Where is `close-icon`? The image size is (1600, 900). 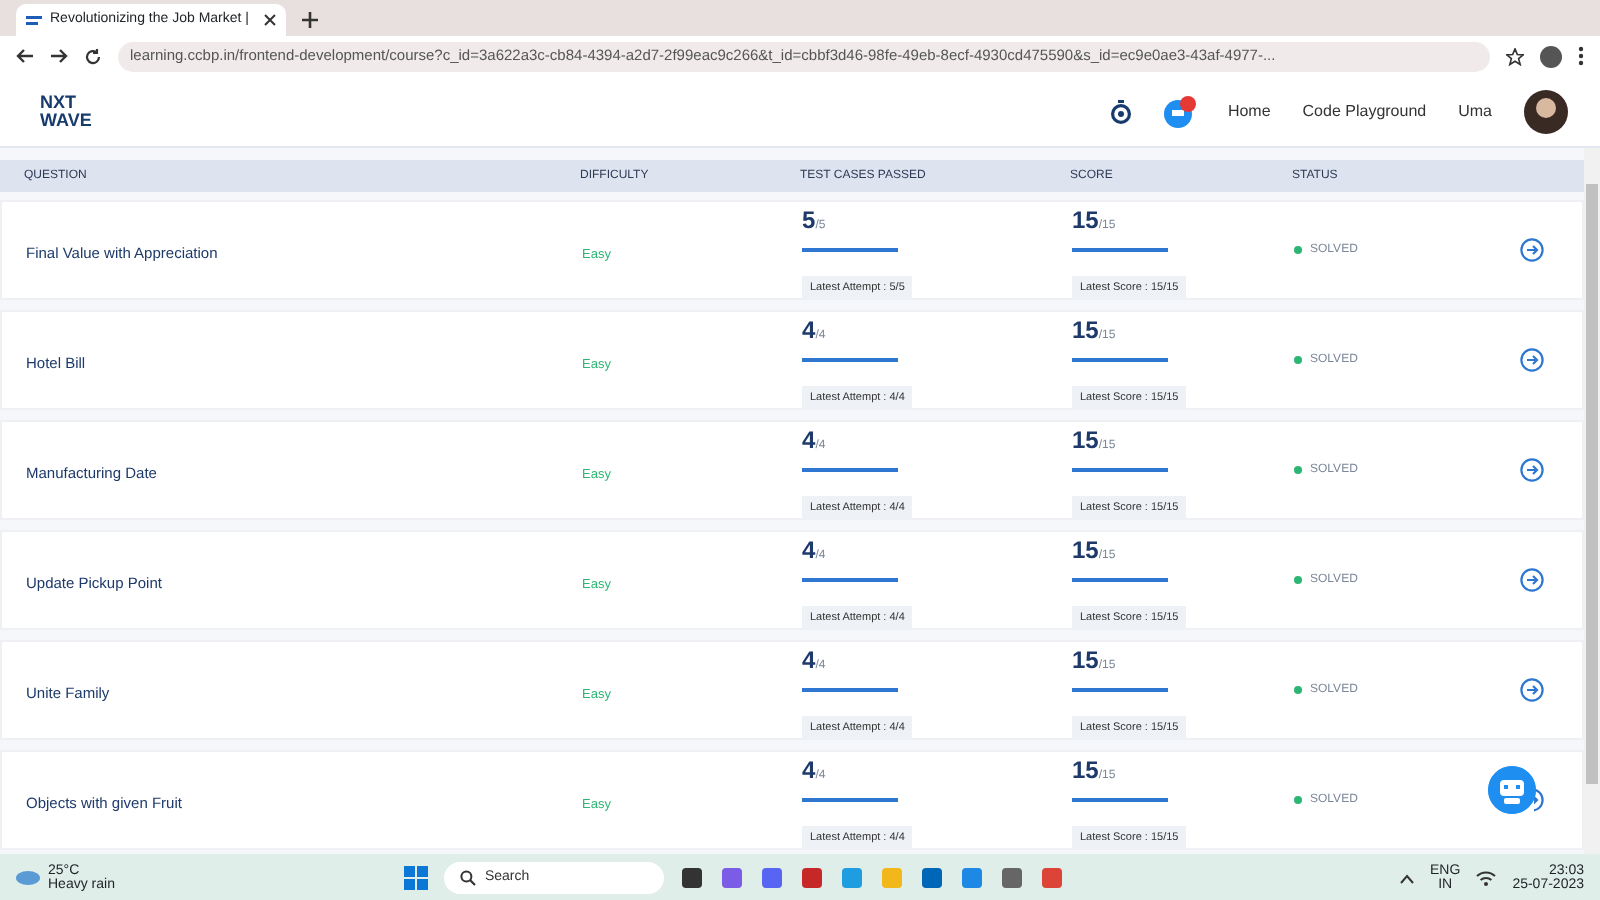 close-icon is located at coordinates (270, 20).